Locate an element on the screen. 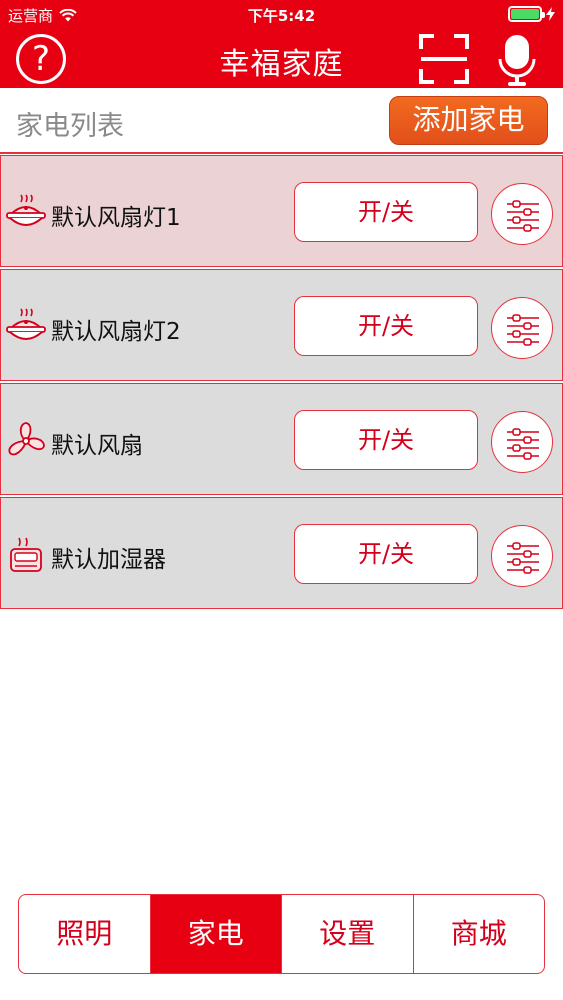 This screenshot has width=563, height=1000. scan-icon is located at coordinates (444, 59).